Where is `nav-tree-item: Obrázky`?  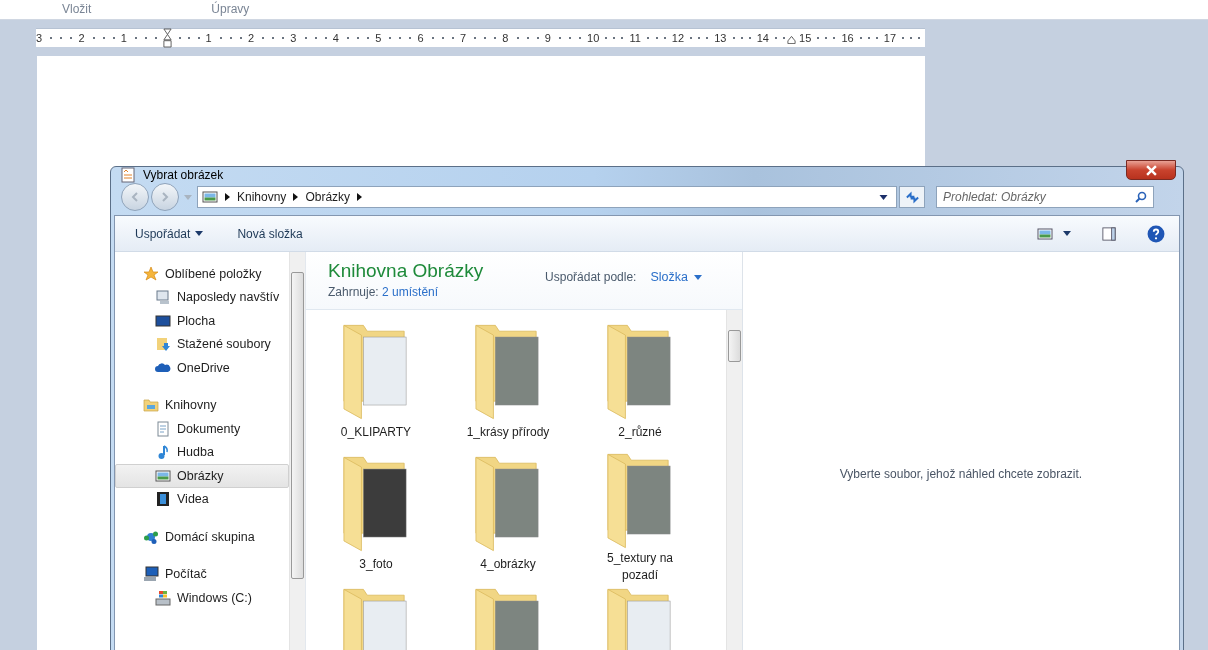
nav-tree-item: Obrázky is located at coordinates (202, 476).